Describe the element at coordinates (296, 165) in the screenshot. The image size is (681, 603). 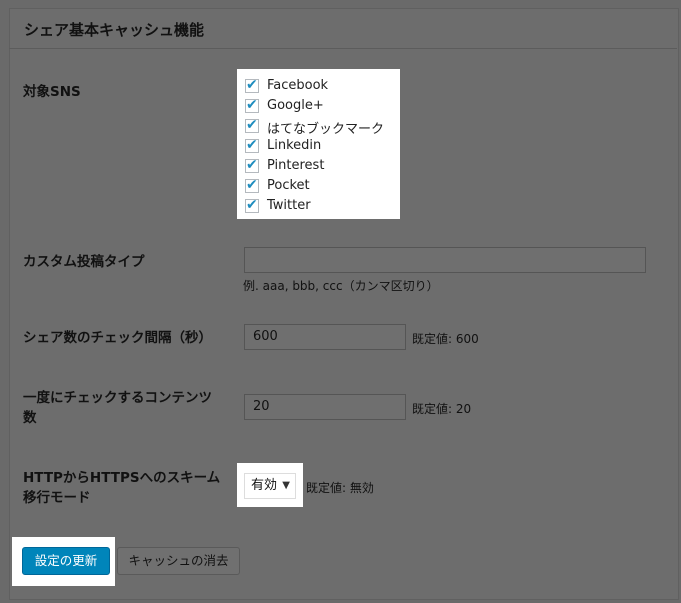
I see `sns-item-label: Pinterest` at that location.